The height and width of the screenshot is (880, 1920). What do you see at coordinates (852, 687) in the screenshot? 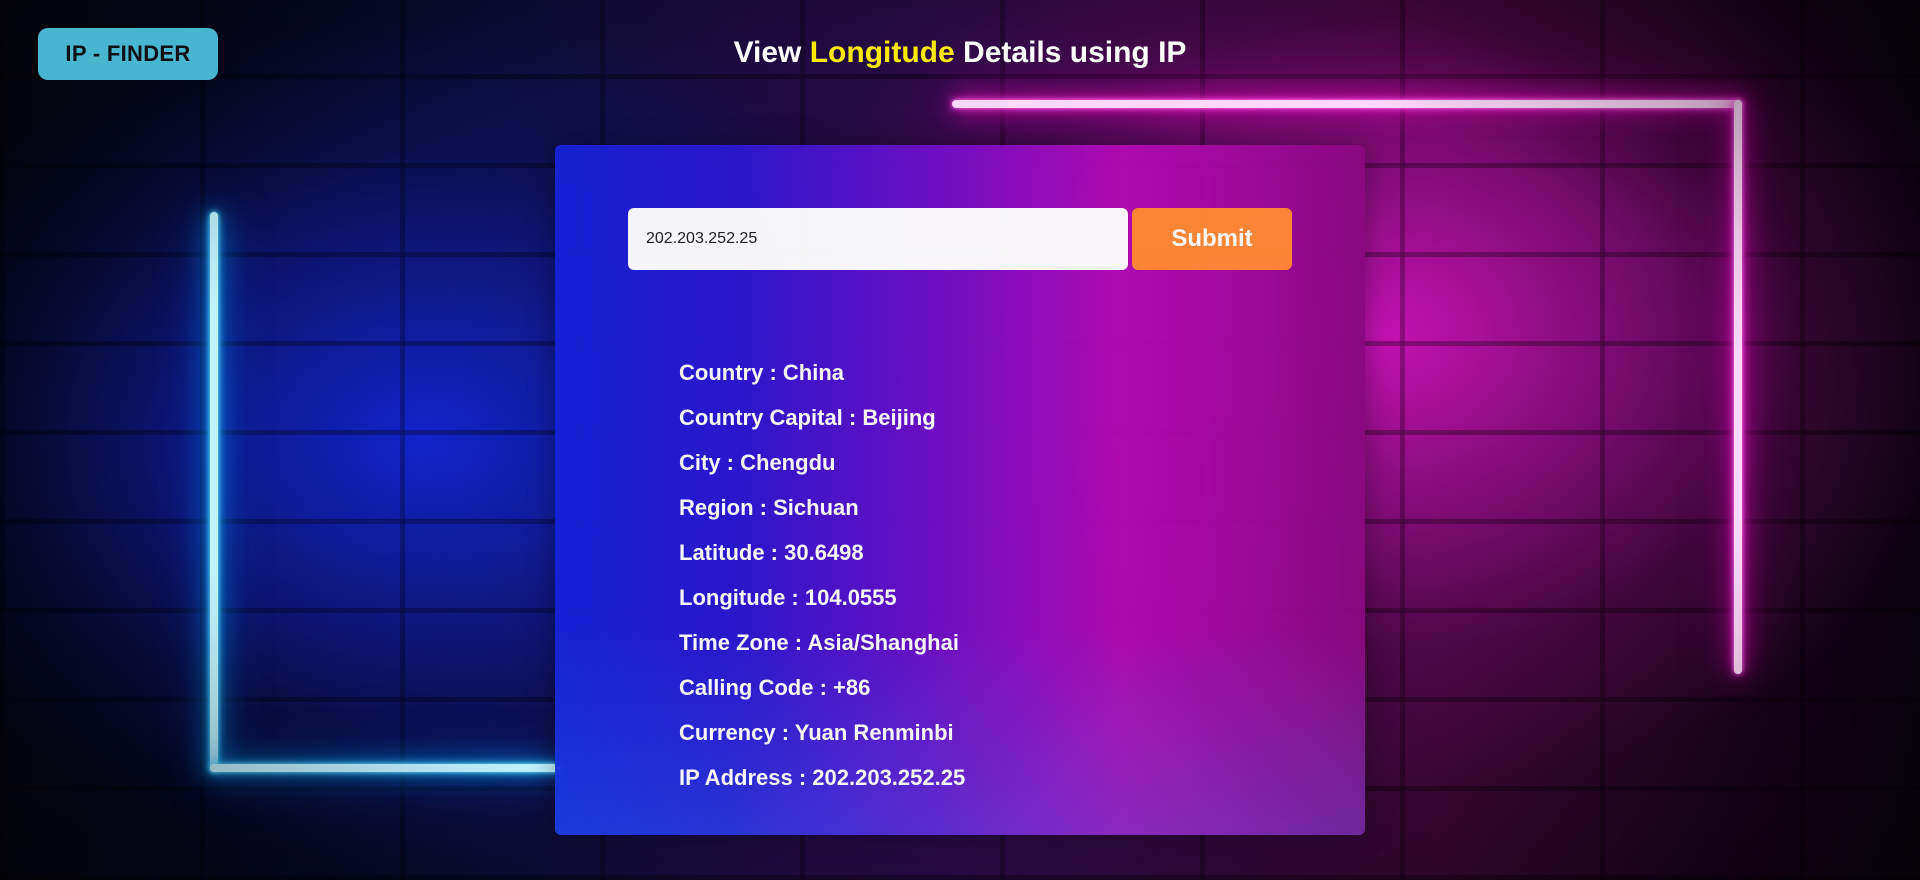
I see `detail-value: +86` at bounding box center [852, 687].